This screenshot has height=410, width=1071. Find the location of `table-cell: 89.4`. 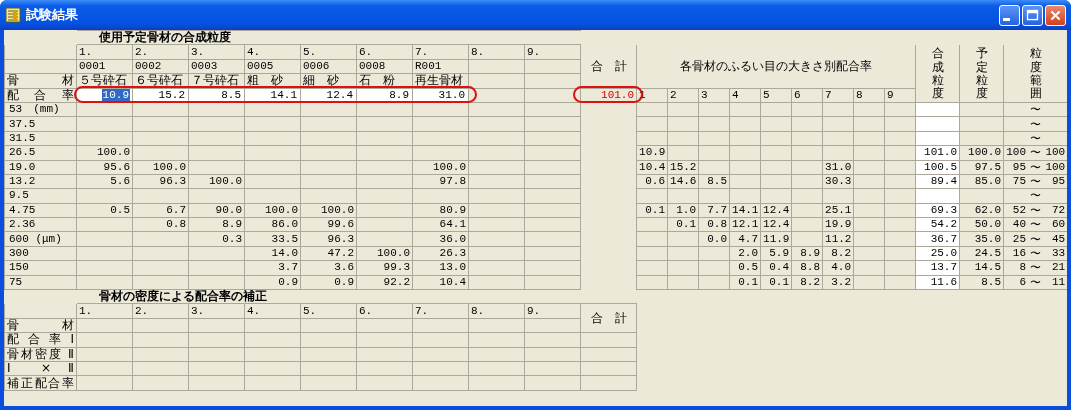

table-cell: 89.4 is located at coordinates (944, 181).